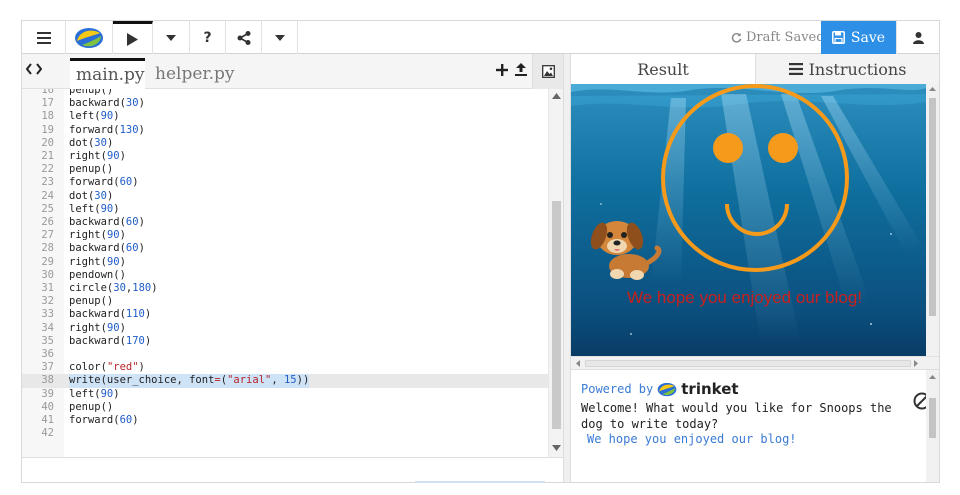  I want to click on line-number: 25, so click(47, 208).